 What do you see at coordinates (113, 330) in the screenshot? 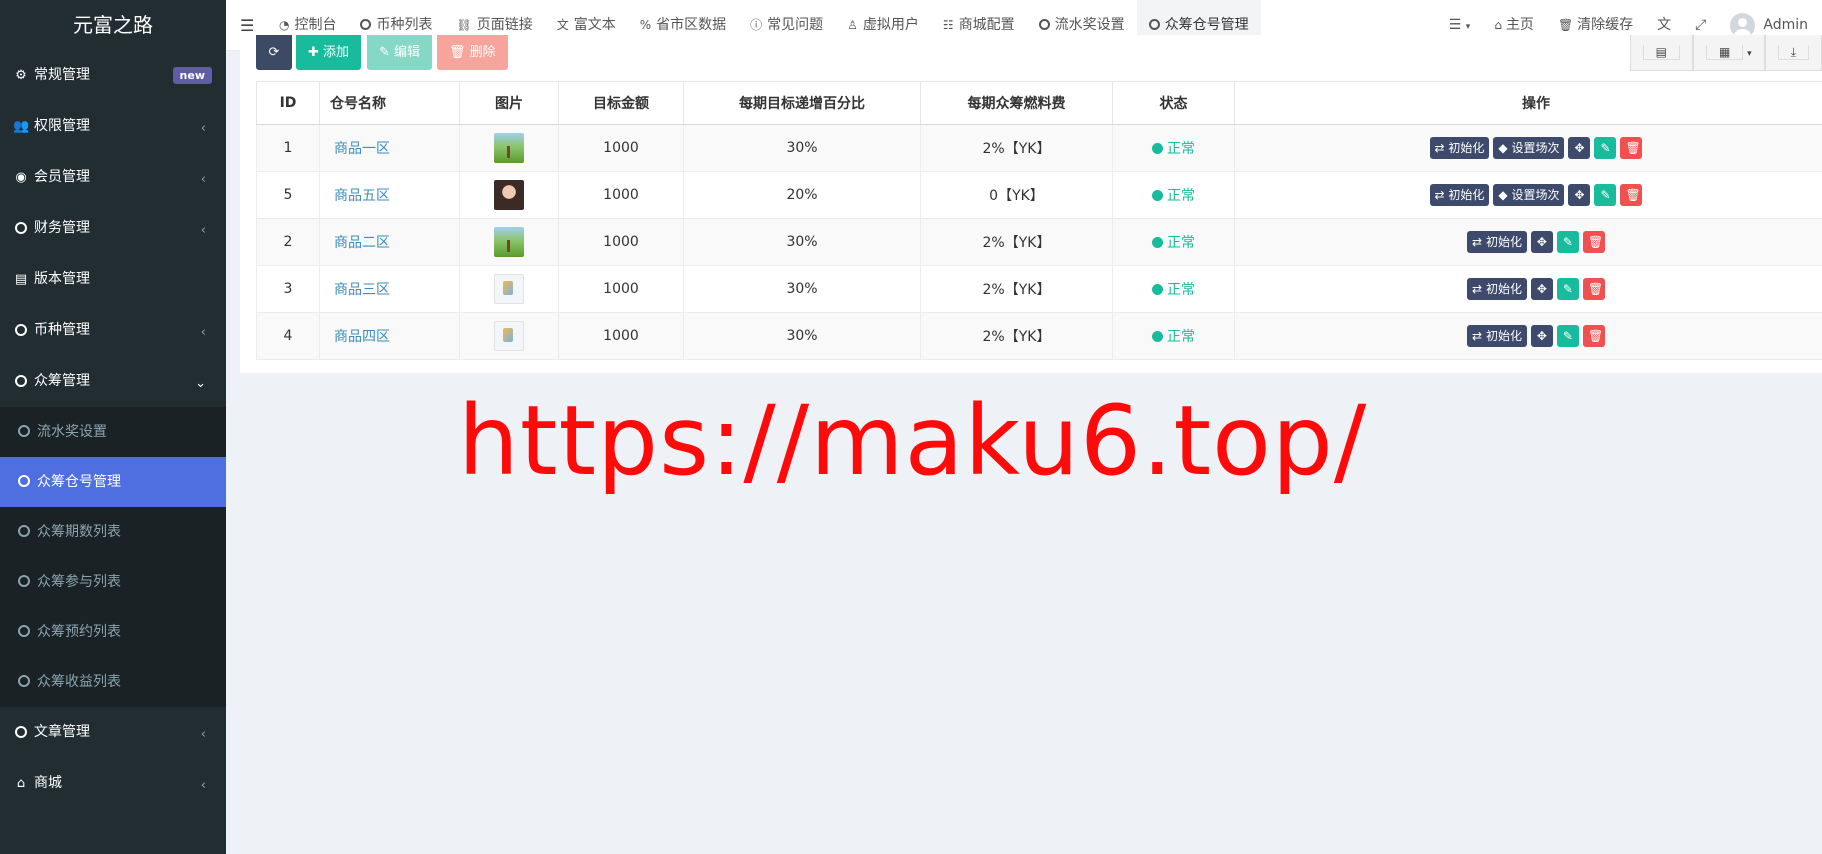
I see `sidebar-item-currency: 币种管理 ‹` at bounding box center [113, 330].